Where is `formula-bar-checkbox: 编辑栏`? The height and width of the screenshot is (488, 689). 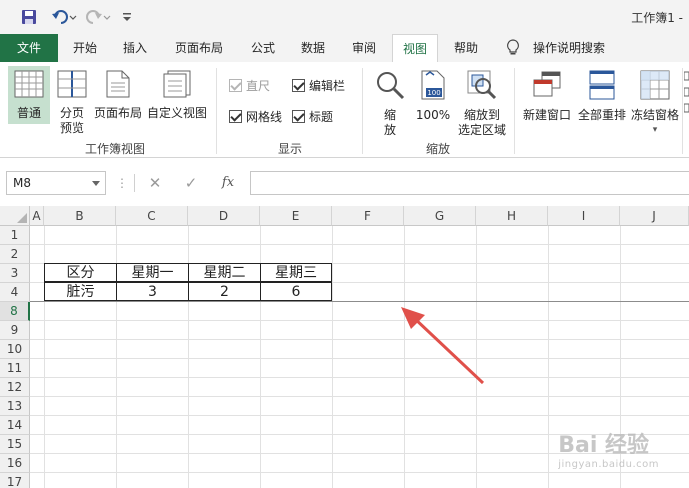 formula-bar-checkbox: 编辑栏 is located at coordinates (318, 85).